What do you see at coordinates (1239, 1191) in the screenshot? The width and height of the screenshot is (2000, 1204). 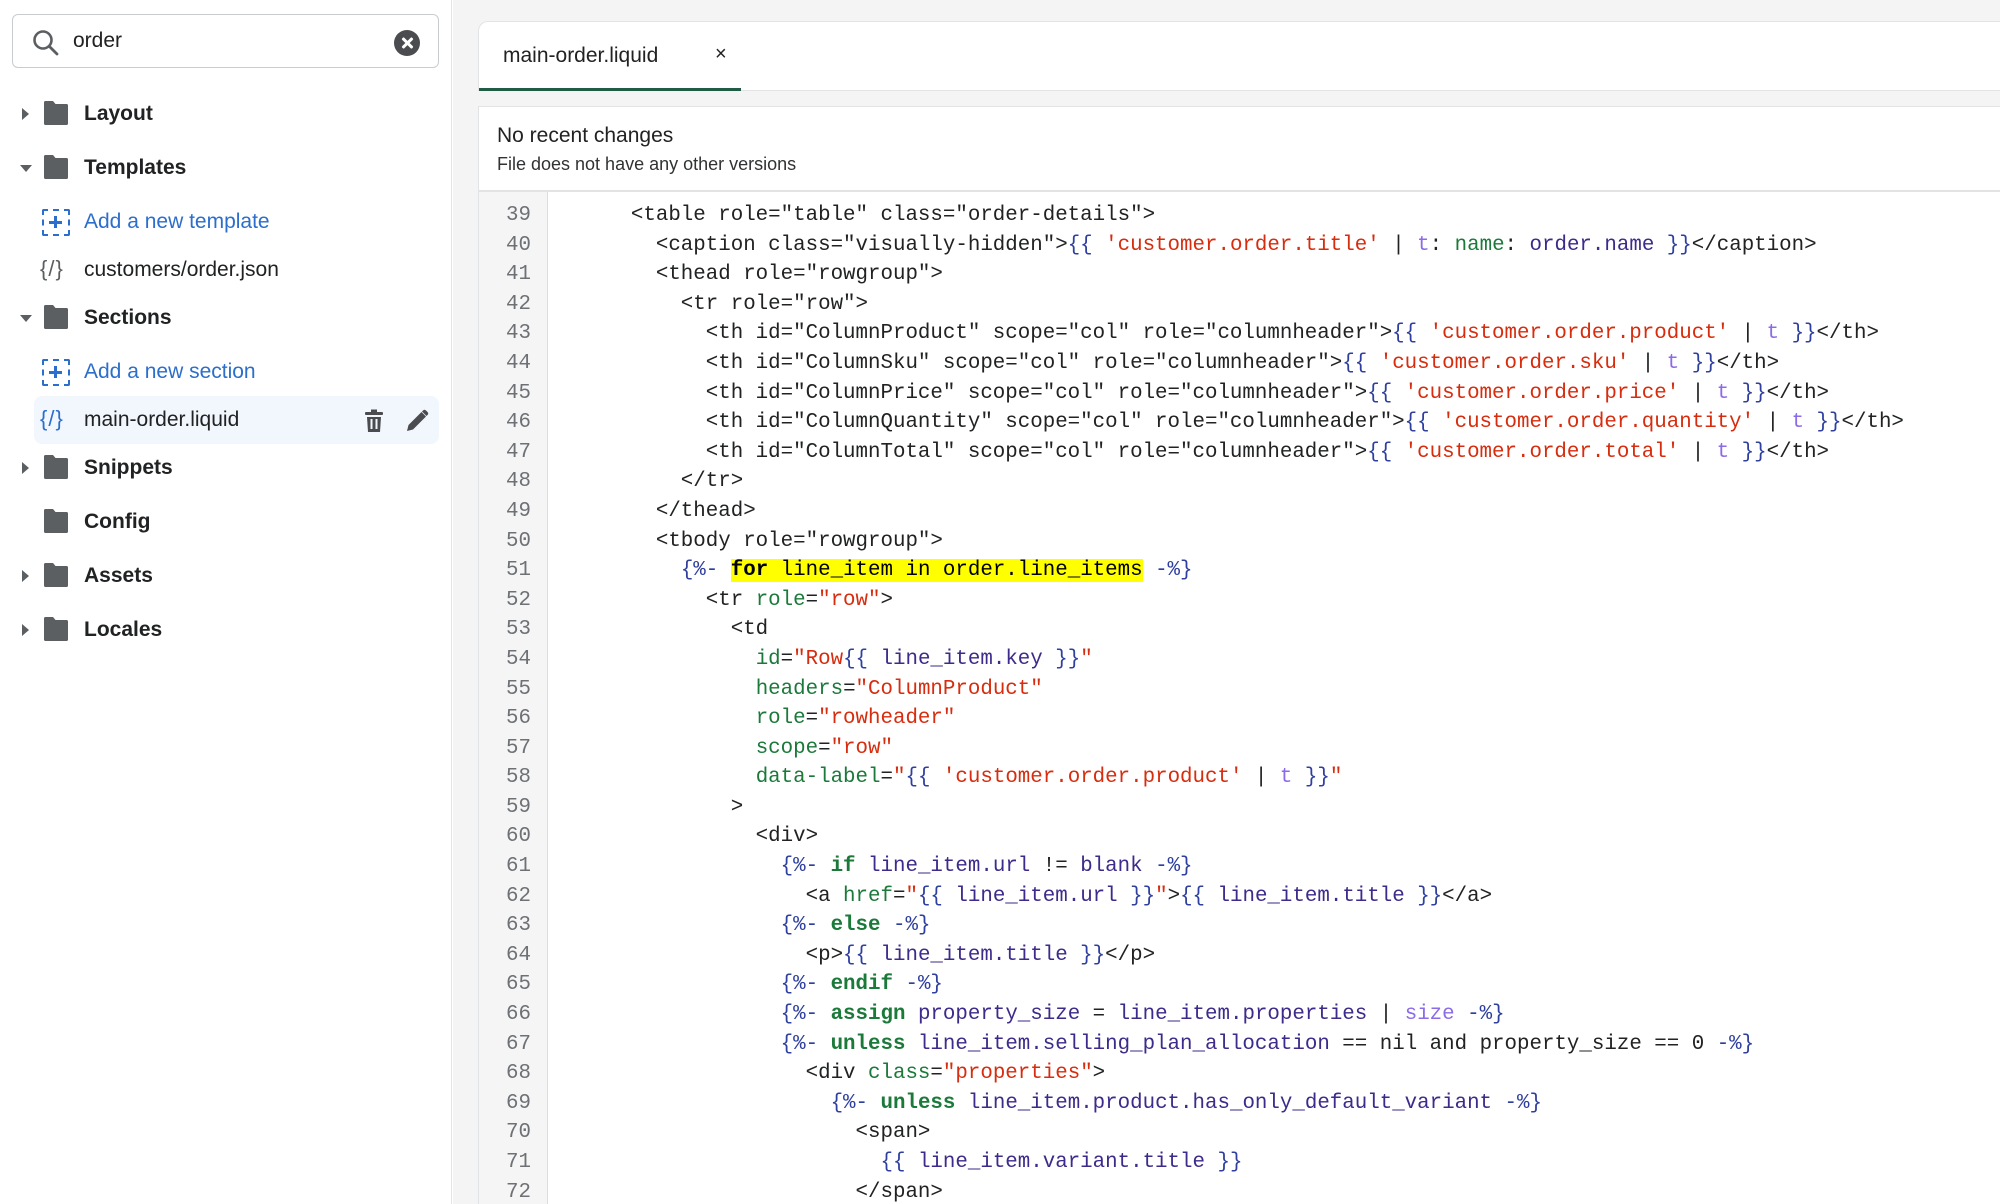 I see `code-line: 72 </span>` at bounding box center [1239, 1191].